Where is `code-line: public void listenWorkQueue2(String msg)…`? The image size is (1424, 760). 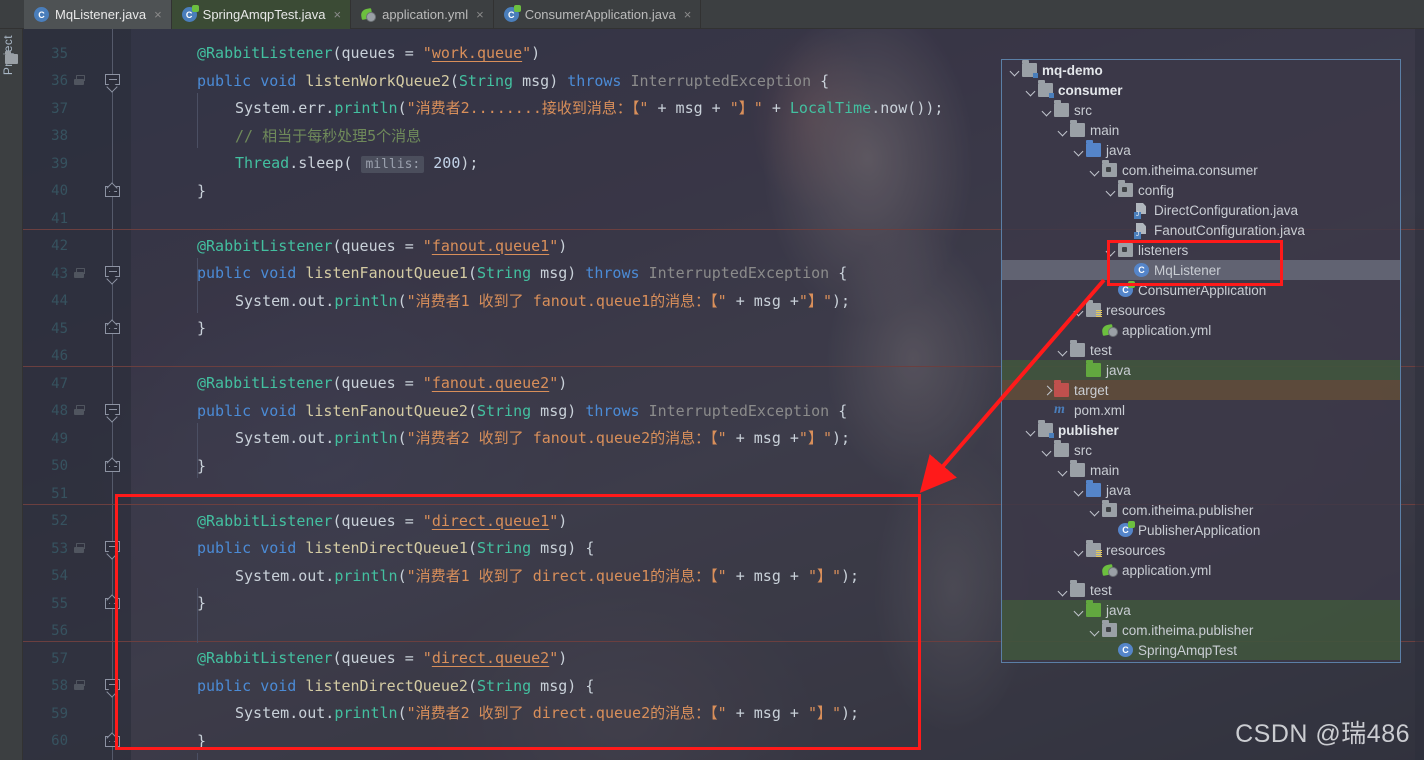
code-line: public void listenWorkQueue2(String msg)… is located at coordinates (513, 82).